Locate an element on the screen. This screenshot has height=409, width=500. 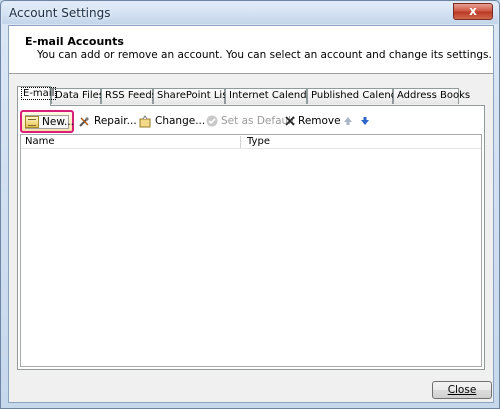
arrow-up-icon is located at coordinates (348, 121).